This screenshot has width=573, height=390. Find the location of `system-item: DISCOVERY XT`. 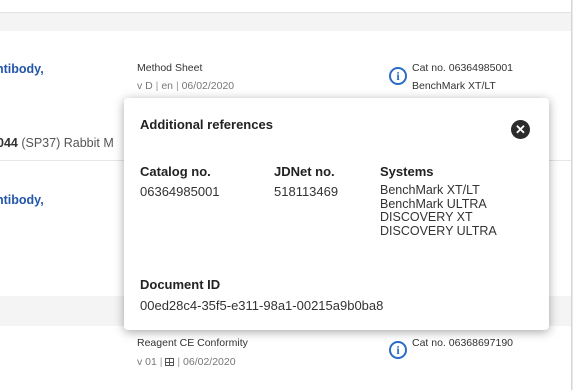

system-item: DISCOVERY XT is located at coordinates (426, 217).